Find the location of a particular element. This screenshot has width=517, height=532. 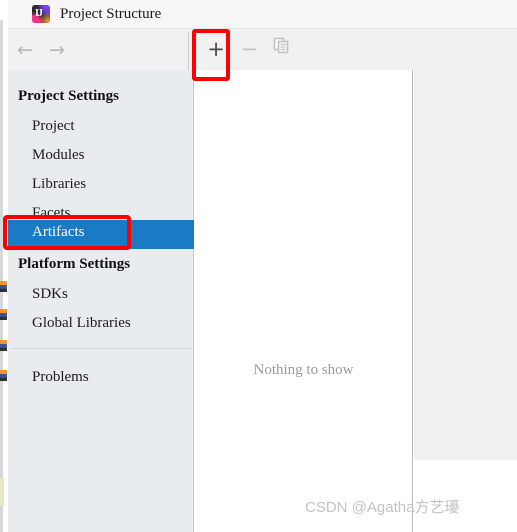

sidebar-group-platform-settings: Platform Settings is located at coordinates (74, 264).